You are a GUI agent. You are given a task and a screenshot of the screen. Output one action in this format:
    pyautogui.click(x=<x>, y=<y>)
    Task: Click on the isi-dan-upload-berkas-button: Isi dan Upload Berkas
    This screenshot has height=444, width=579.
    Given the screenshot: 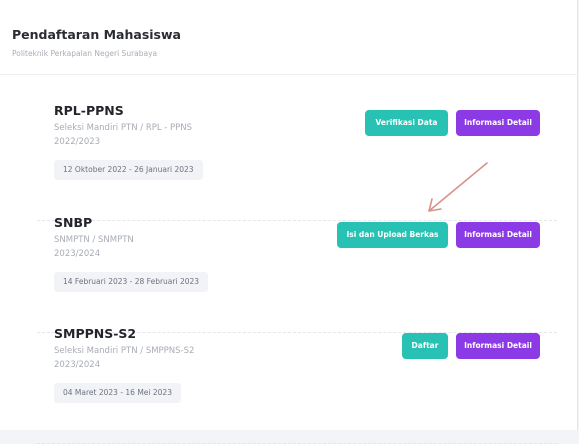 What is the action you would take?
    pyautogui.click(x=392, y=235)
    